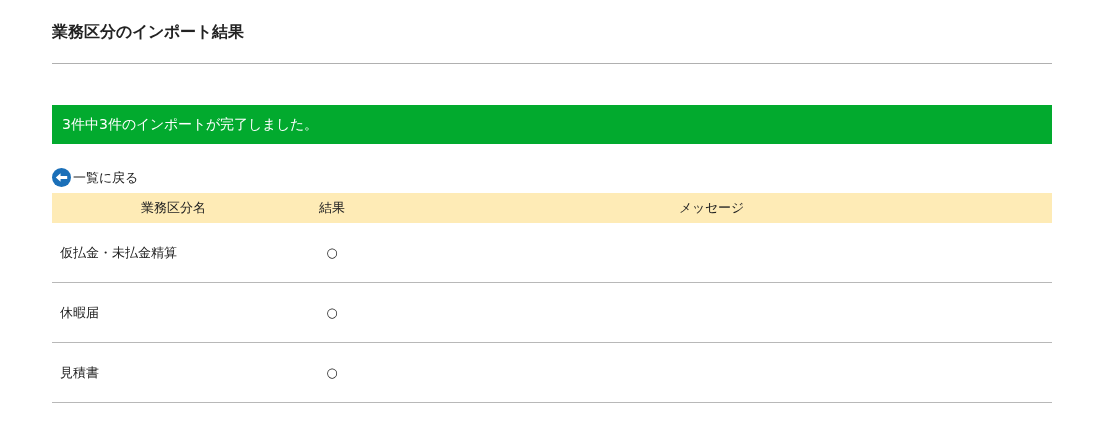 The height and width of the screenshot is (422, 1104). What do you see at coordinates (79, 312) in the screenshot?
I see `table-cell: 休暇届` at bounding box center [79, 312].